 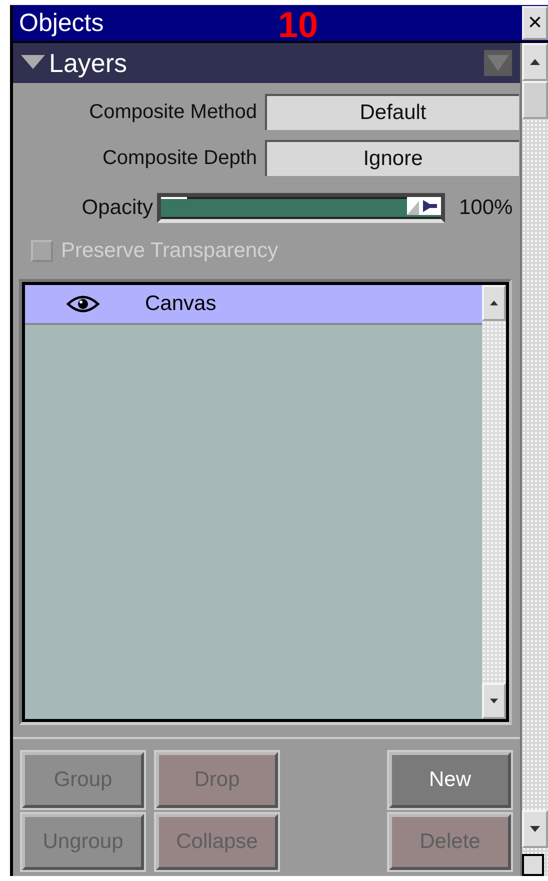 I want to click on opacity-value: 100%, so click(x=486, y=208).